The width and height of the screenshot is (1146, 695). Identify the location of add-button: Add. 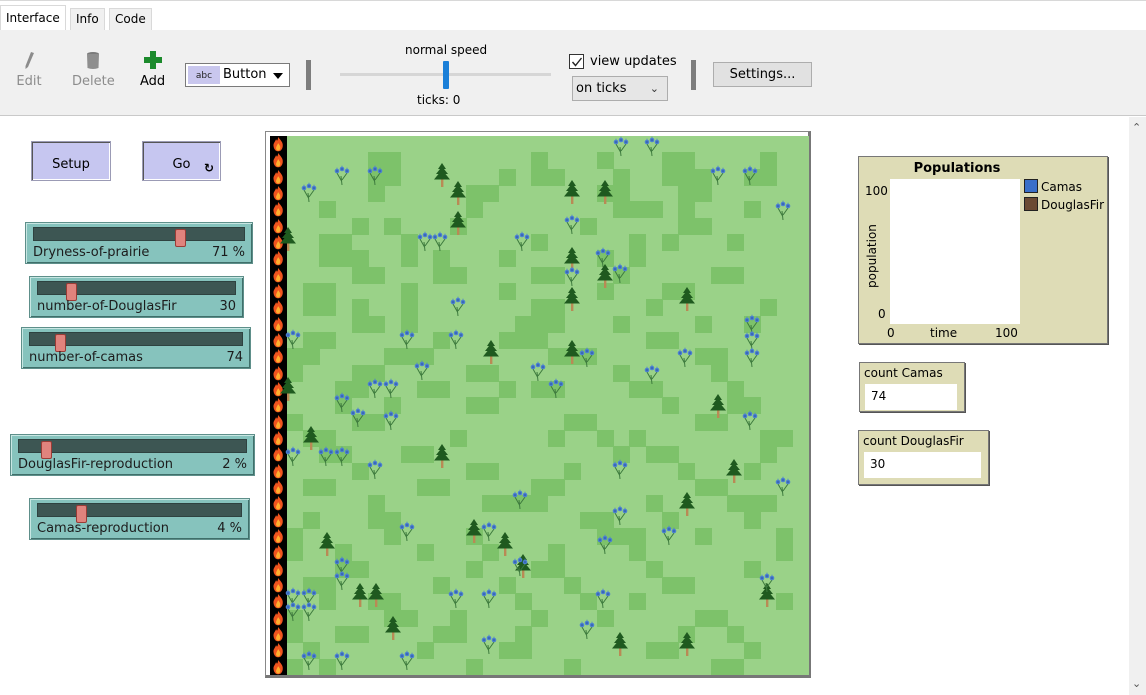
(152, 68).